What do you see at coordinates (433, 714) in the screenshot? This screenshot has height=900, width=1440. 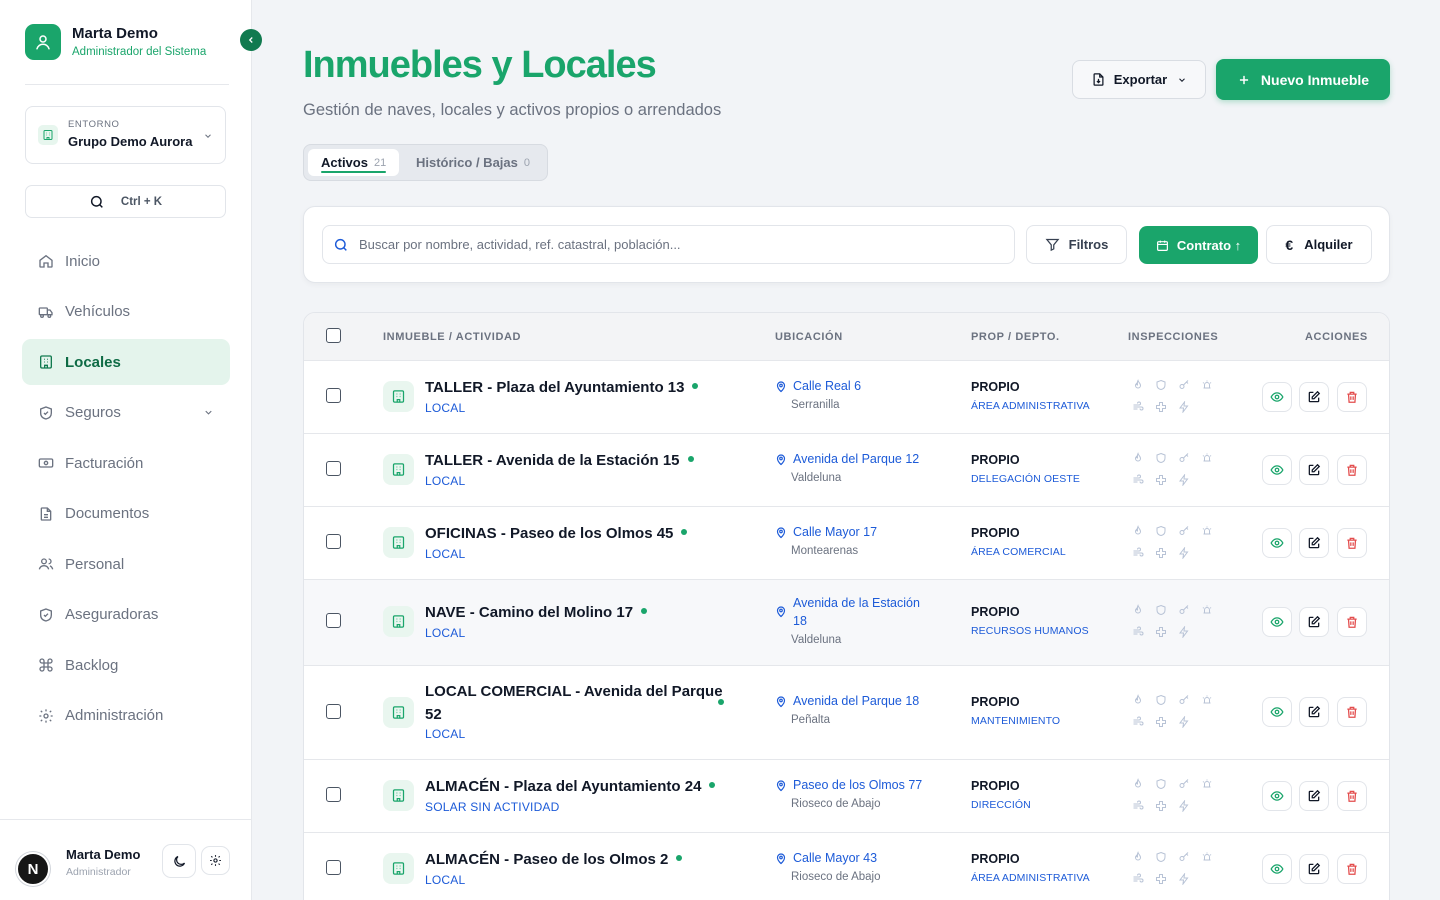 I see `property-name-line2: 52` at bounding box center [433, 714].